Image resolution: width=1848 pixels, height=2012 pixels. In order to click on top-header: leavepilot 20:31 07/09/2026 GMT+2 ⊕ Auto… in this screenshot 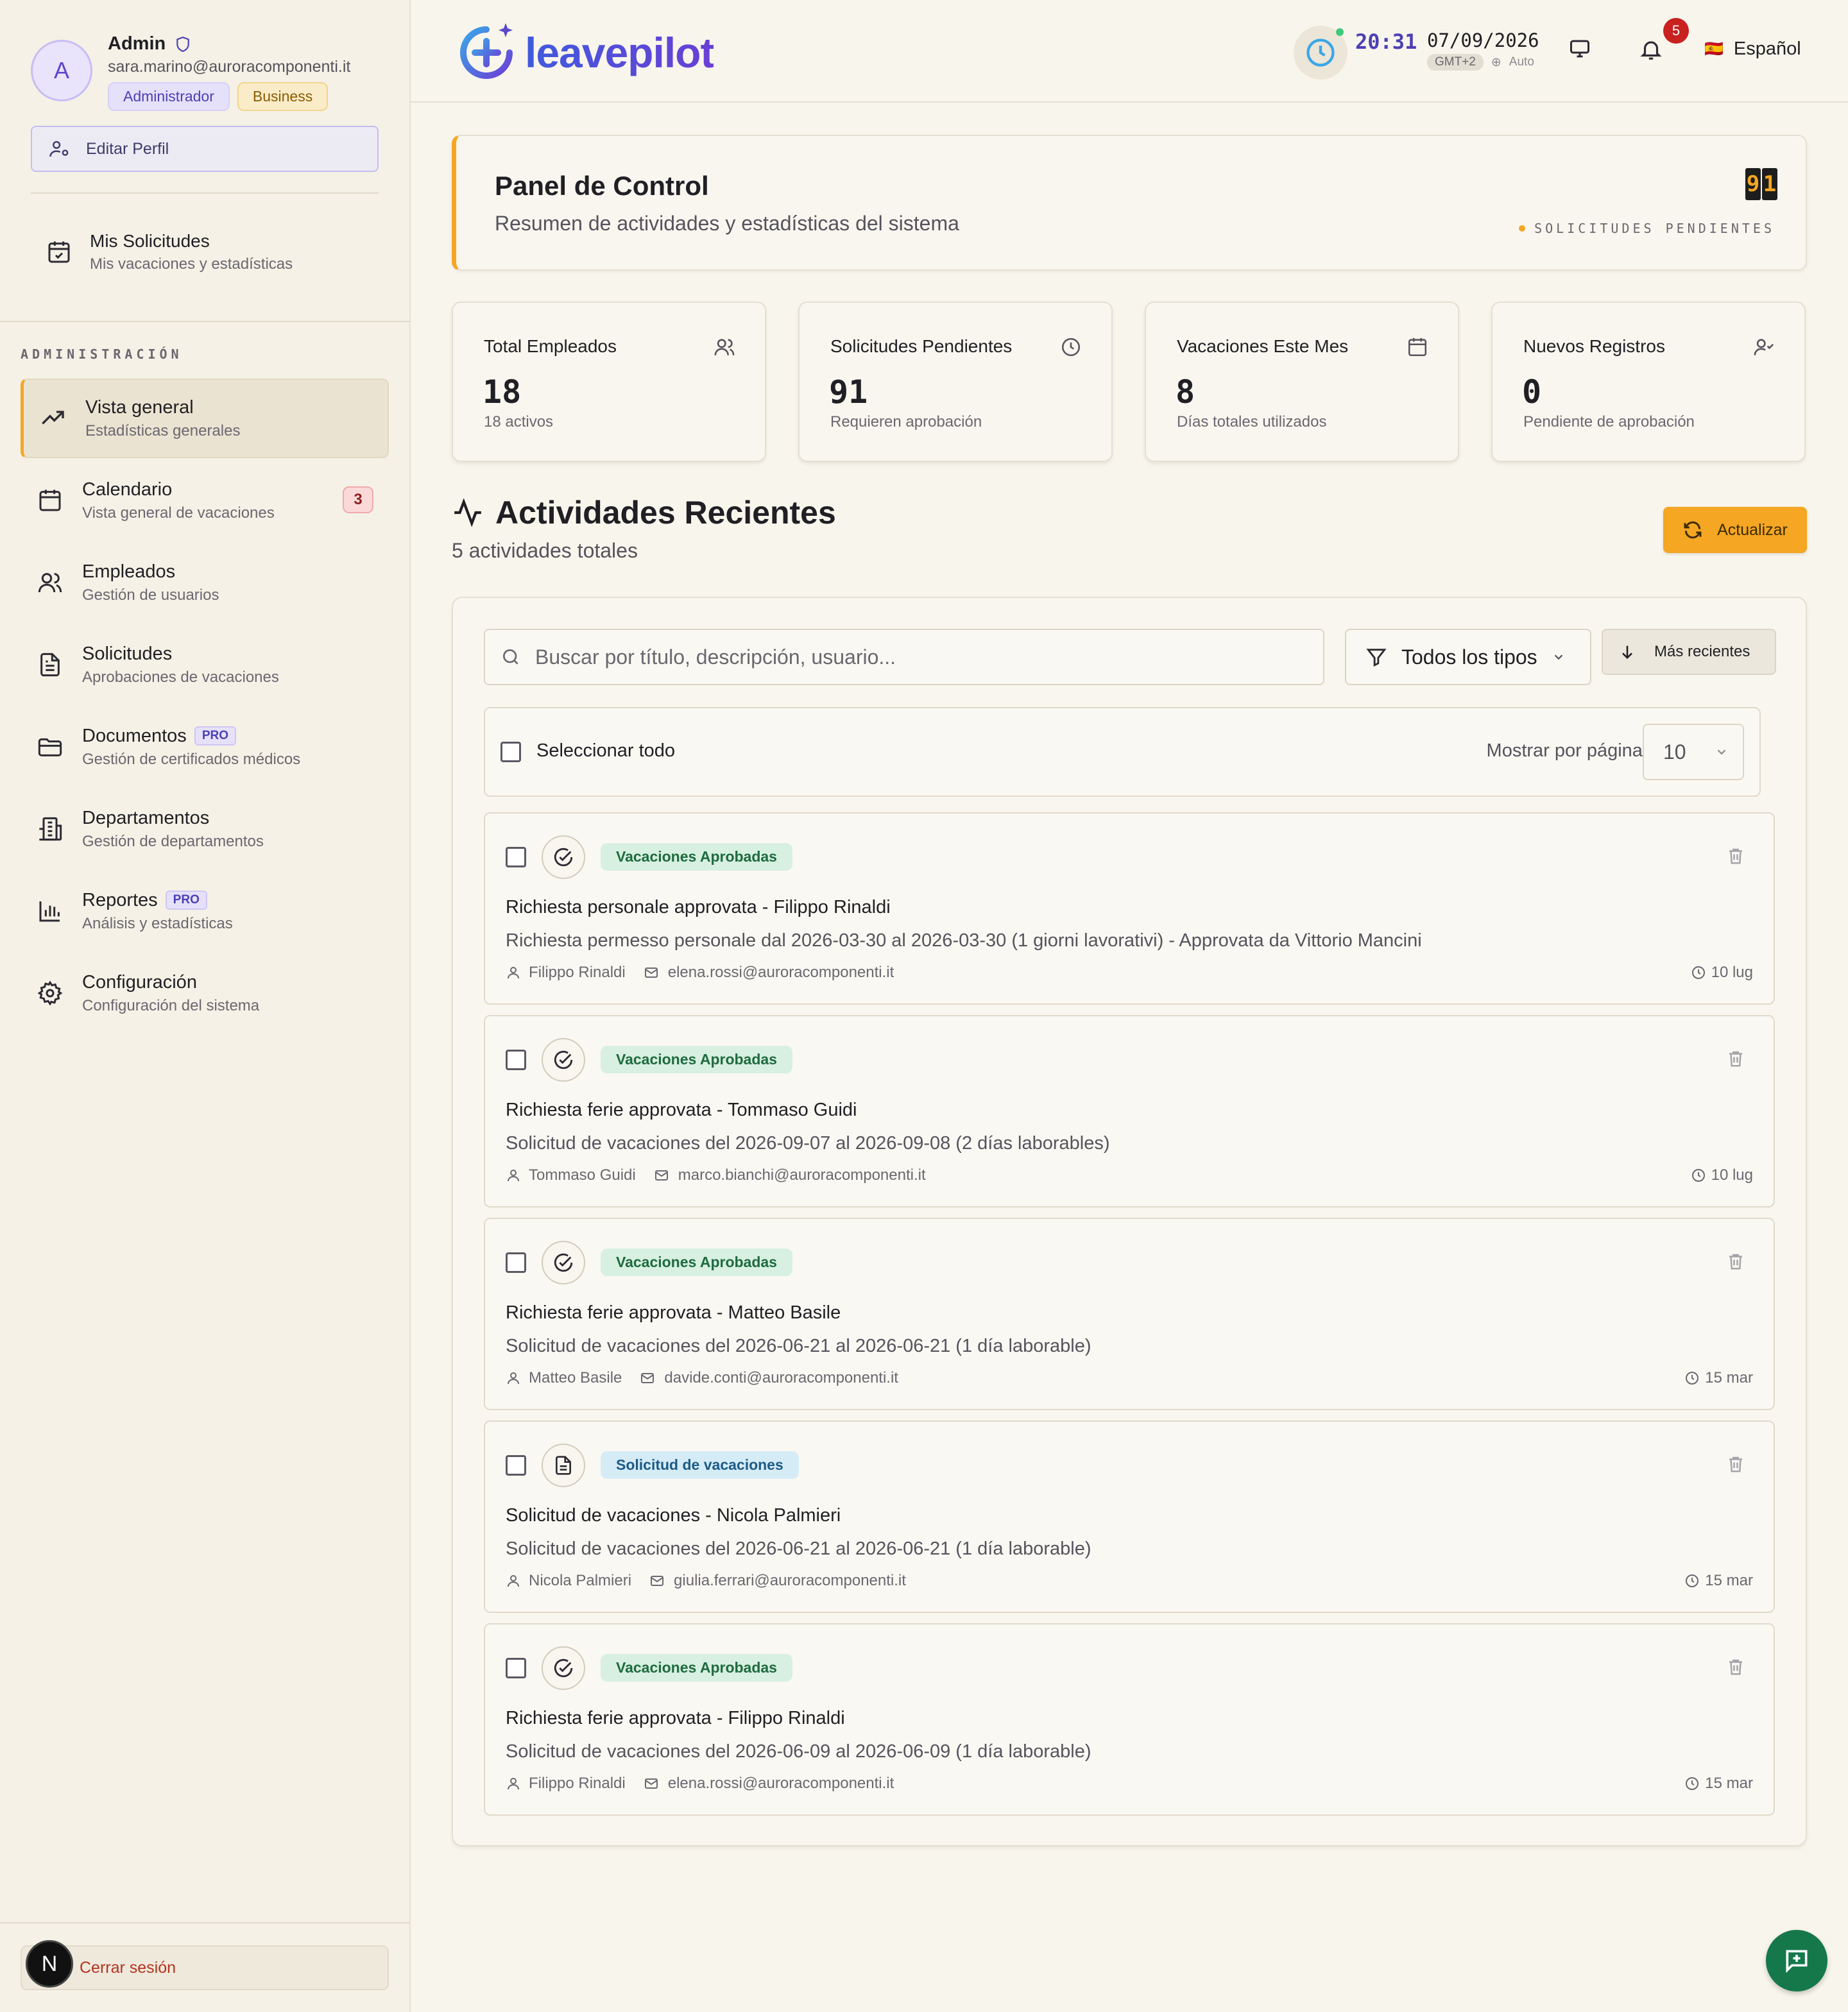, I will do `click(1129, 51)`.